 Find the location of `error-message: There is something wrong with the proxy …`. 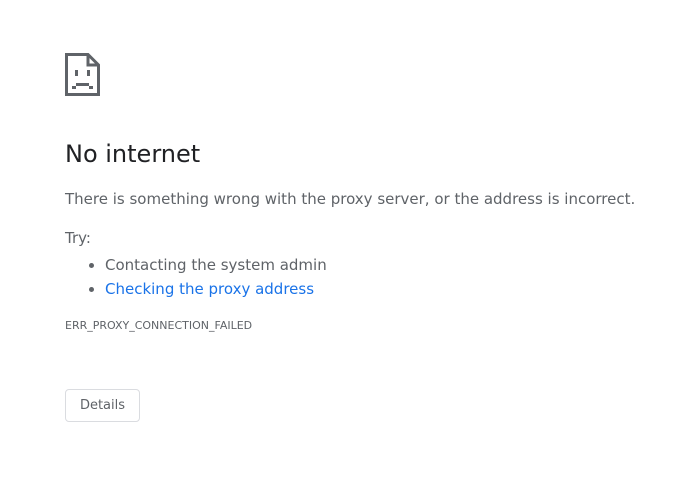

error-message: There is something wrong with the proxy … is located at coordinates (350, 199).